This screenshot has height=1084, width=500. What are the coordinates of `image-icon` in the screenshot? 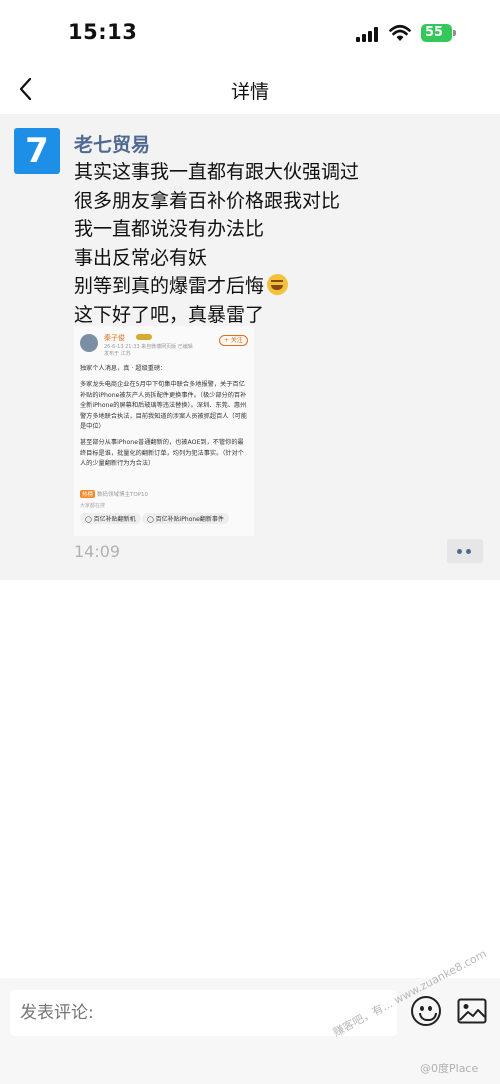 It's located at (472, 1011).